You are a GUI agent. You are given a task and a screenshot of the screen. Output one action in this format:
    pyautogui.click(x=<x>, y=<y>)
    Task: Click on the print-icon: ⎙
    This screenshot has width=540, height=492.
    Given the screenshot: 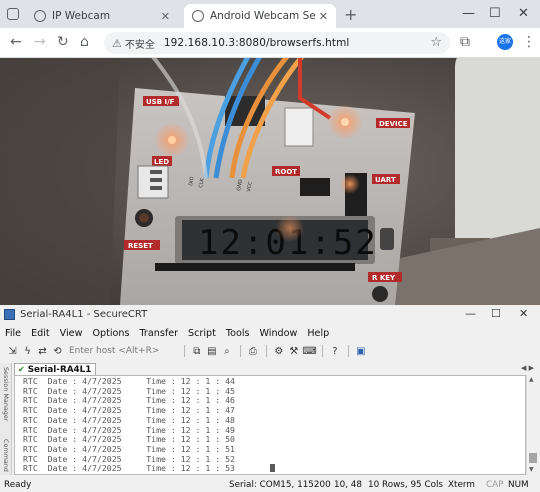 What is the action you would take?
    pyautogui.click(x=252, y=351)
    